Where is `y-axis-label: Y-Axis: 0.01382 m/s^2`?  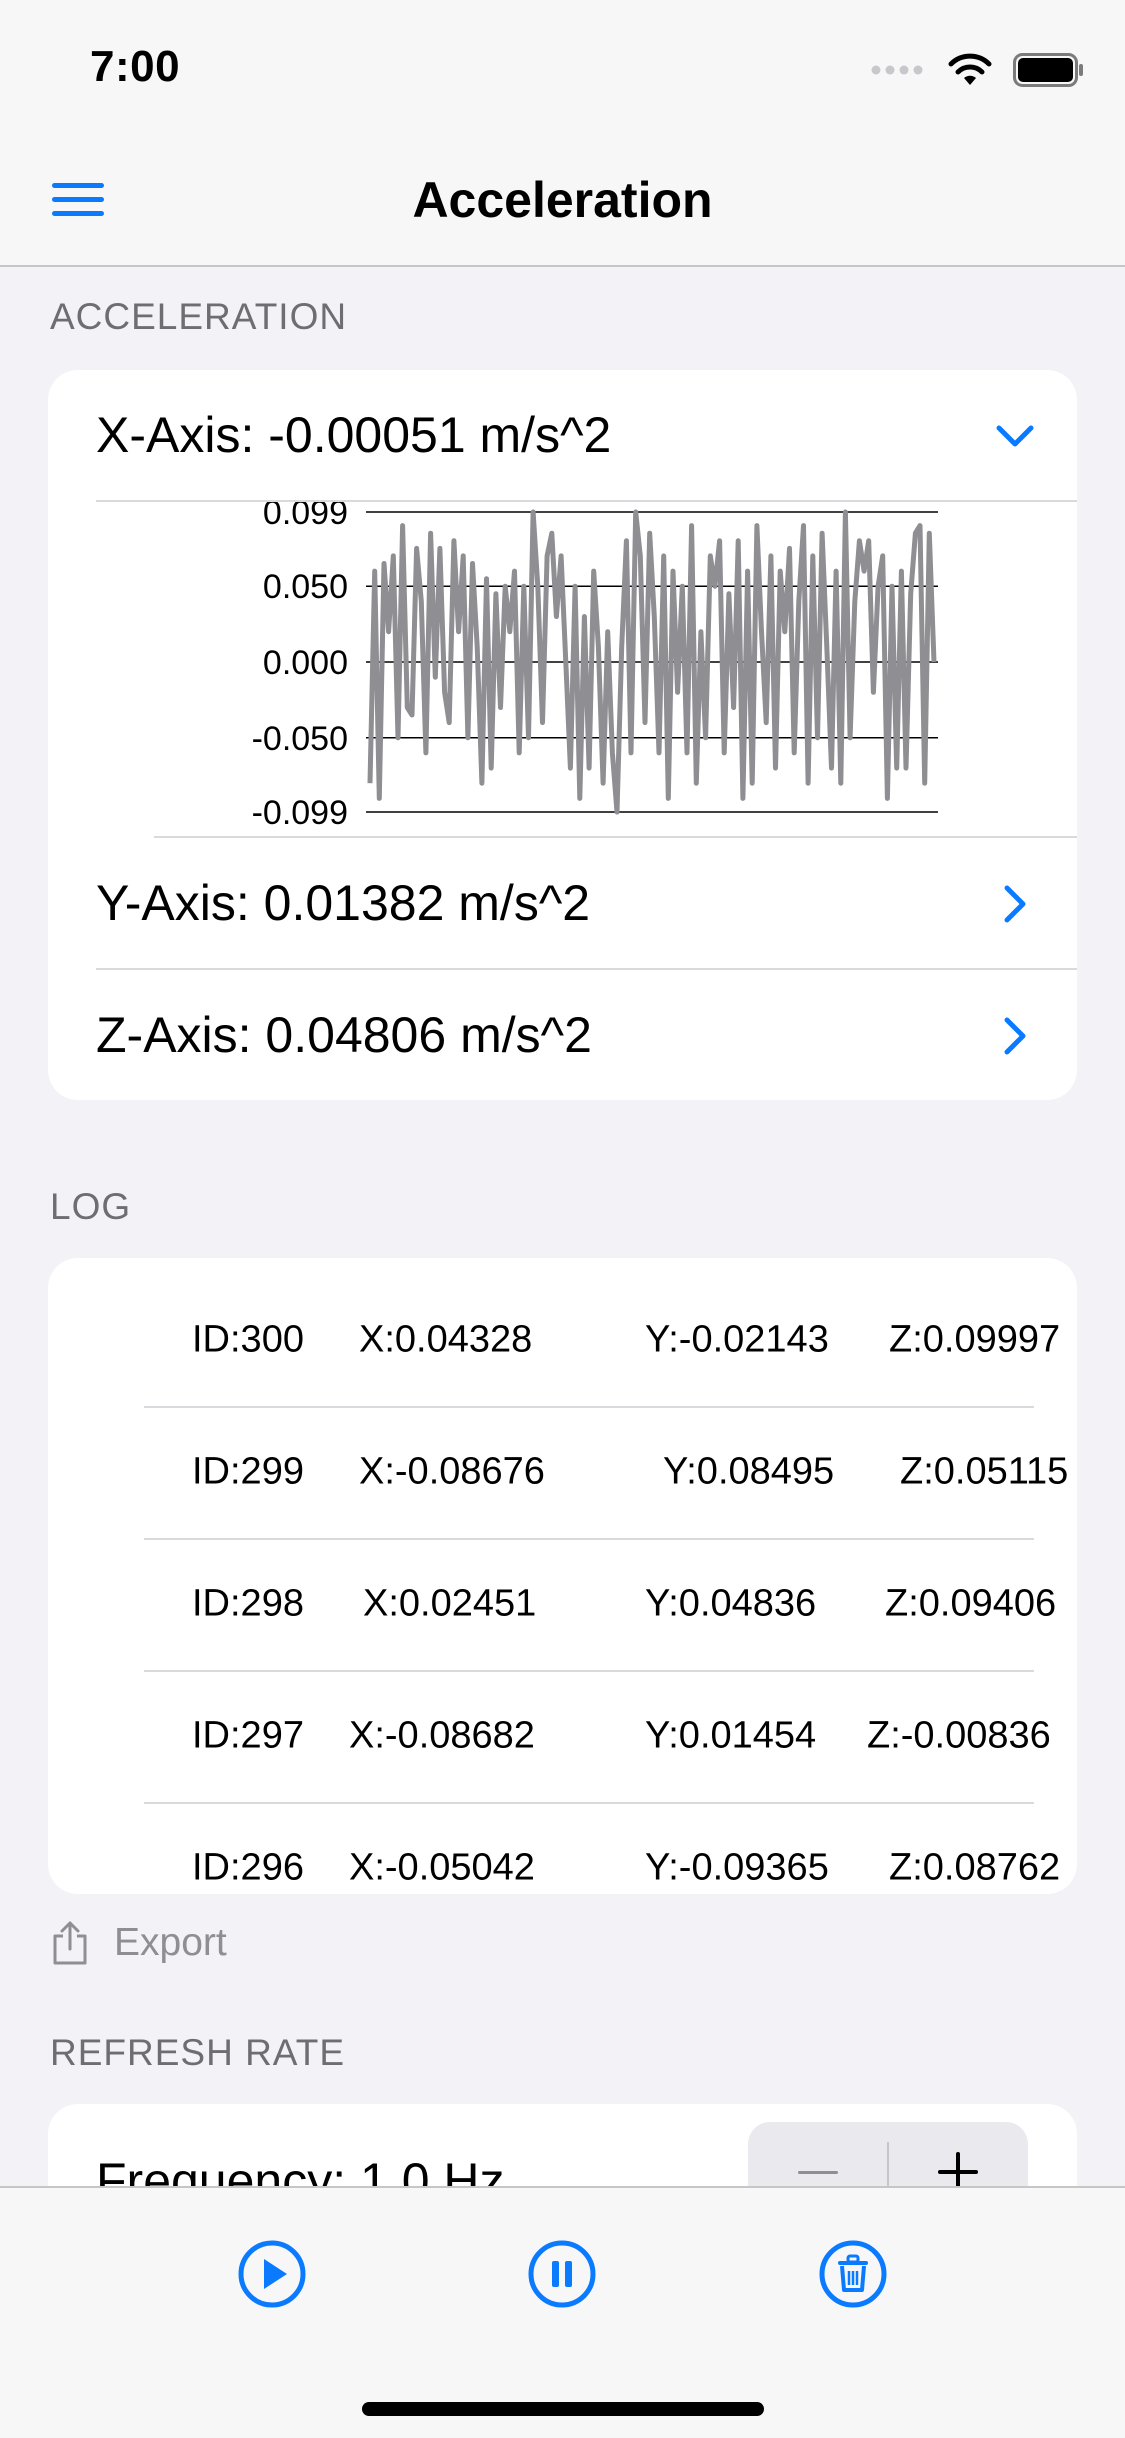
y-axis-label: Y-Axis: 0.01382 m/s^2 is located at coordinates (343, 903).